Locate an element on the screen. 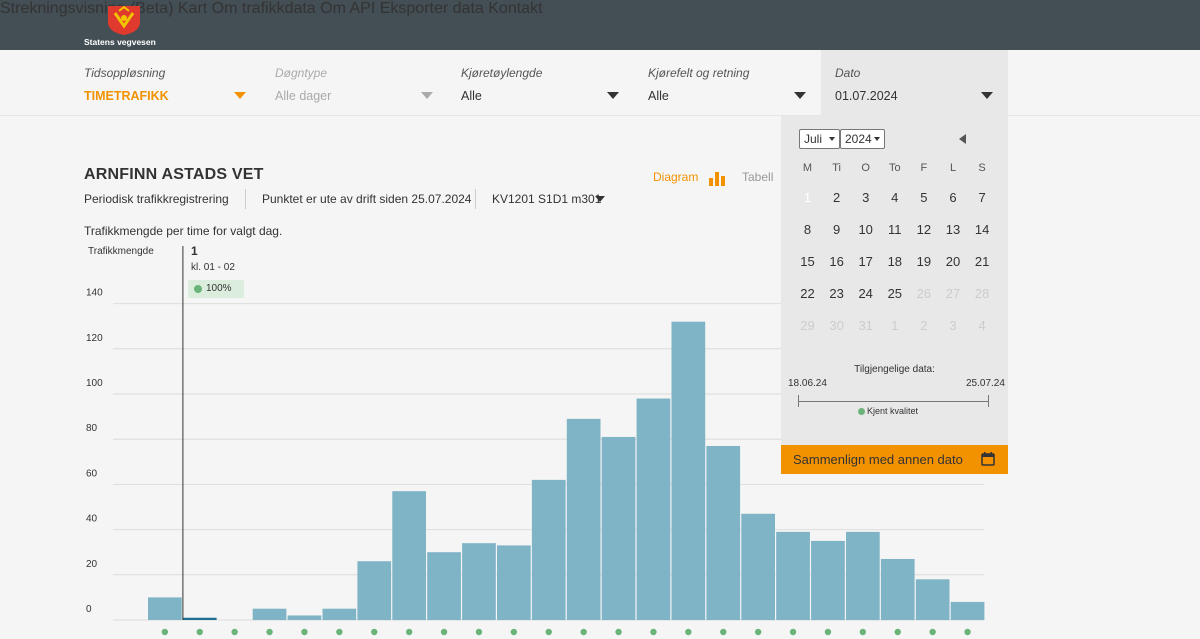 The height and width of the screenshot is (639, 1200). nav-om-trafikkdata: Om trafikkdata is located at coordinates (264, 8).